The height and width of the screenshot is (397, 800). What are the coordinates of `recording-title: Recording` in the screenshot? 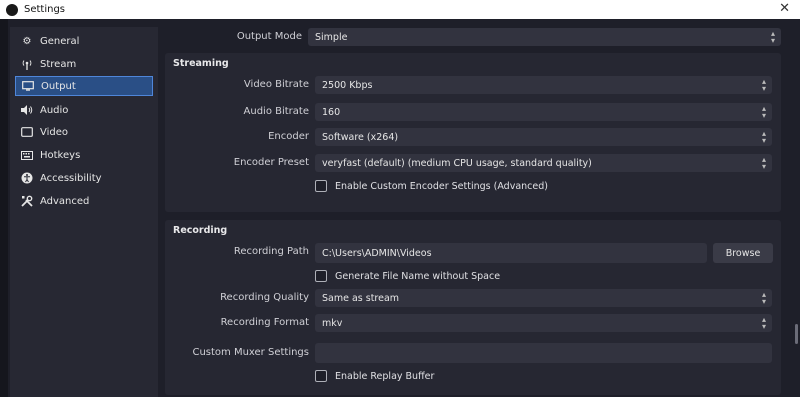 It's located at (200, 230).